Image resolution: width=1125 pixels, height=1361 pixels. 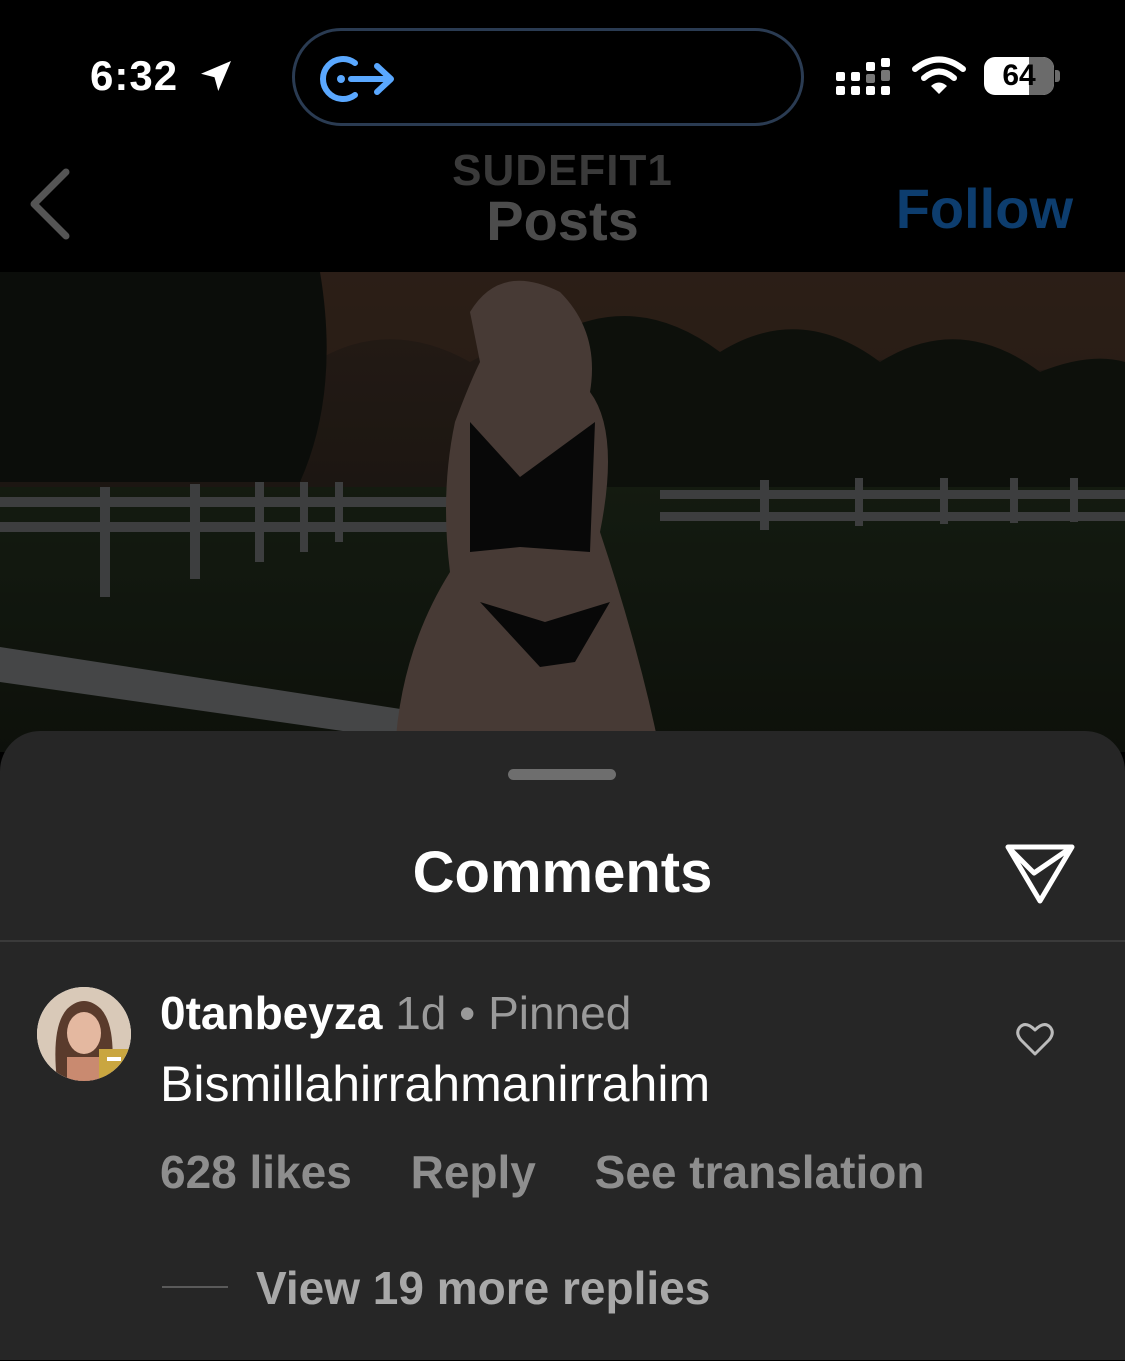 What do you see at coordinates (1040, 872) in the screenshot?
I see `paper-plane-icon` at bounding box center [1040, 872].